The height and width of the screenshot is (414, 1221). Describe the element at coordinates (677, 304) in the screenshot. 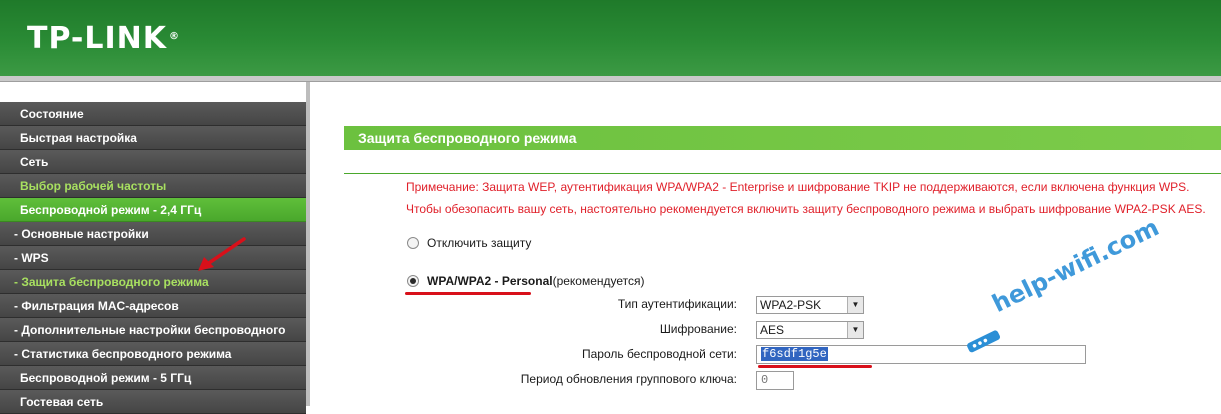

I see `auth-type-label: Тип аутентификации:` at that location.